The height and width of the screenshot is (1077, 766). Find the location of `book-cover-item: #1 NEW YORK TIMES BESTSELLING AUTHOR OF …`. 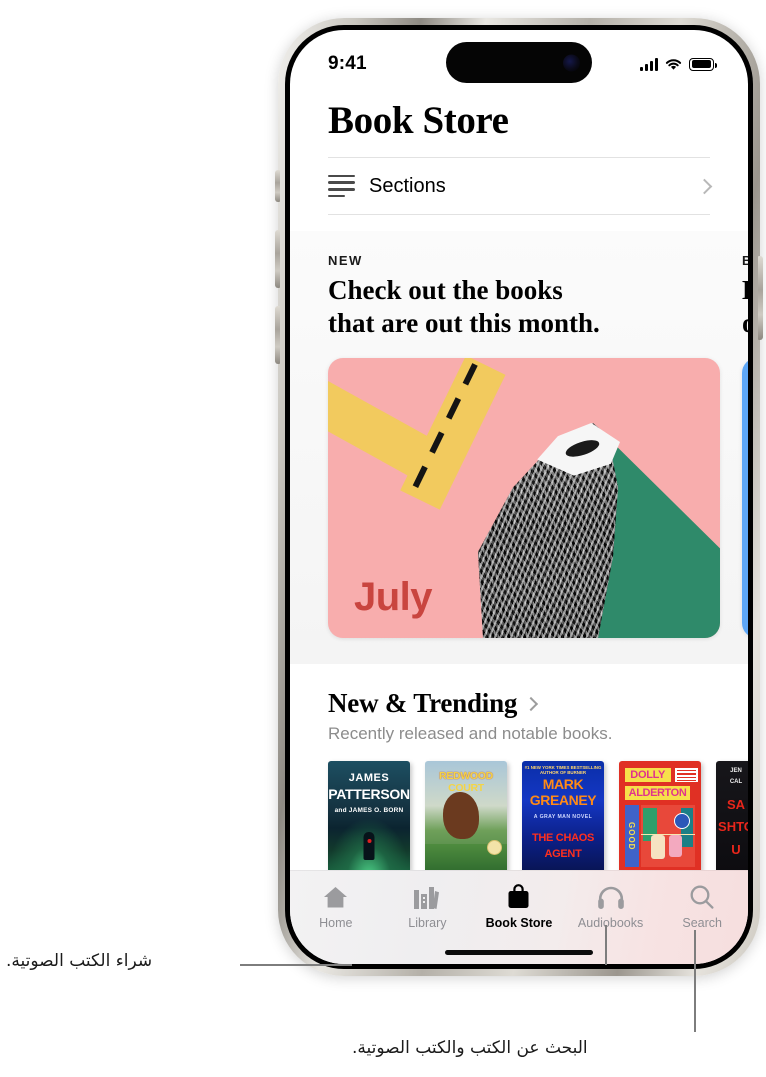

book-cover-item: #1 NEW YORK TIMES BESTSELLING AUTHOR OF … is located at coordinates (563, 817).